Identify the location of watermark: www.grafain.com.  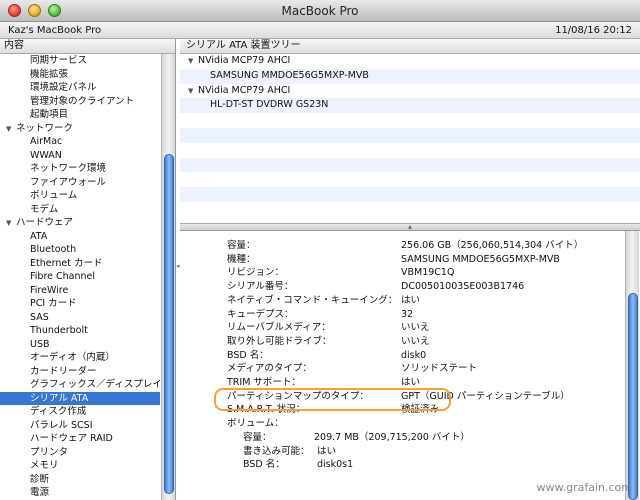
(584, 487).